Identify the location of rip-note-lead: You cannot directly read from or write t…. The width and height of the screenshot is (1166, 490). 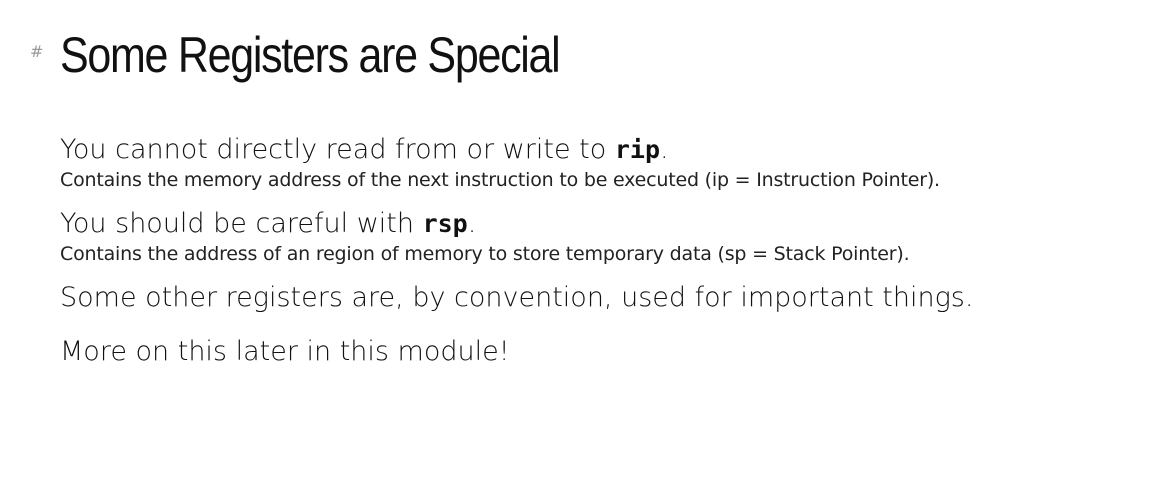
(600, 150).